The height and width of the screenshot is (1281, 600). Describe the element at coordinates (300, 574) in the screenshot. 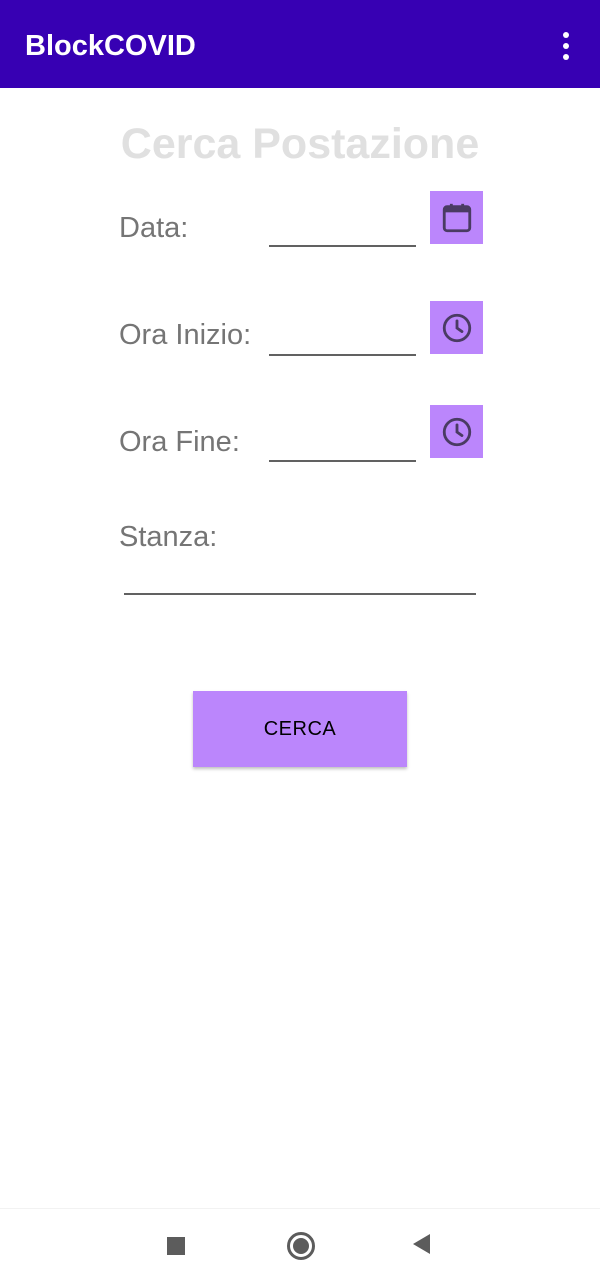

I see `stanza-field` at that location.